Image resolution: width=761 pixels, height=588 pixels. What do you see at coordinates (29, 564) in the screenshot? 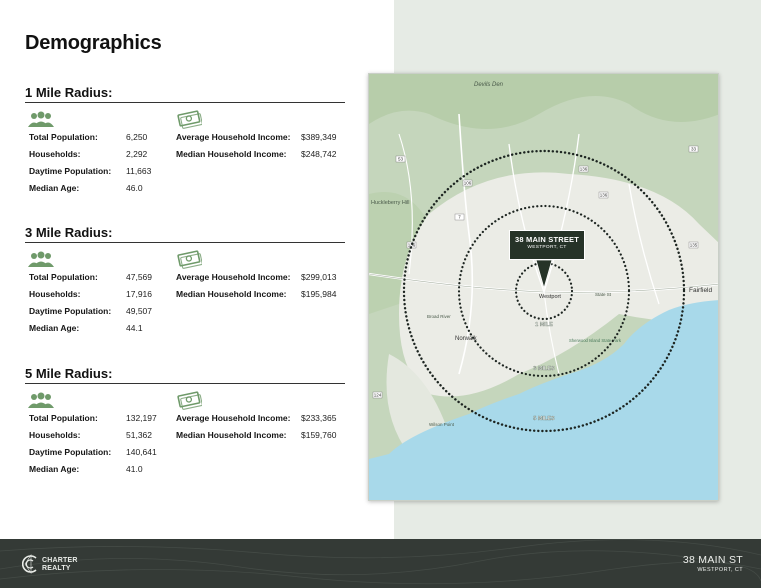
I see `charter-realty-logo-icon` at bounding box center [29, 564].